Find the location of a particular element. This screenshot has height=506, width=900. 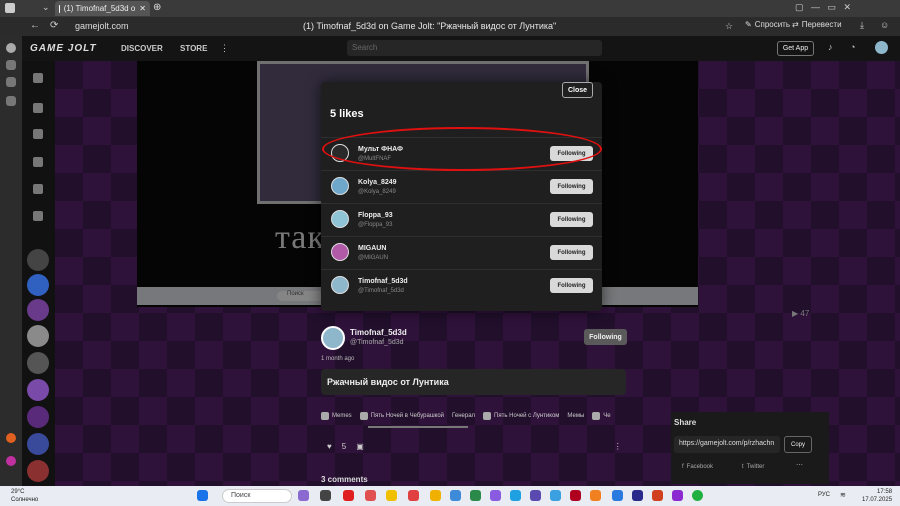

share-url-field: https://gamejolt.com/p/rzhachn is located at coordinates (727, 444).